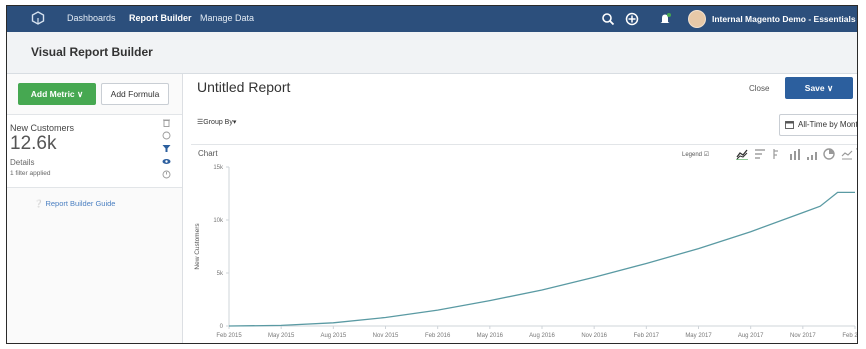 The width and height of the screenshot is (866, 349). What do you see at coordinates (632, 19) in the screenshot?
I see `add-circle-icon` at bounding box center [632, 19].